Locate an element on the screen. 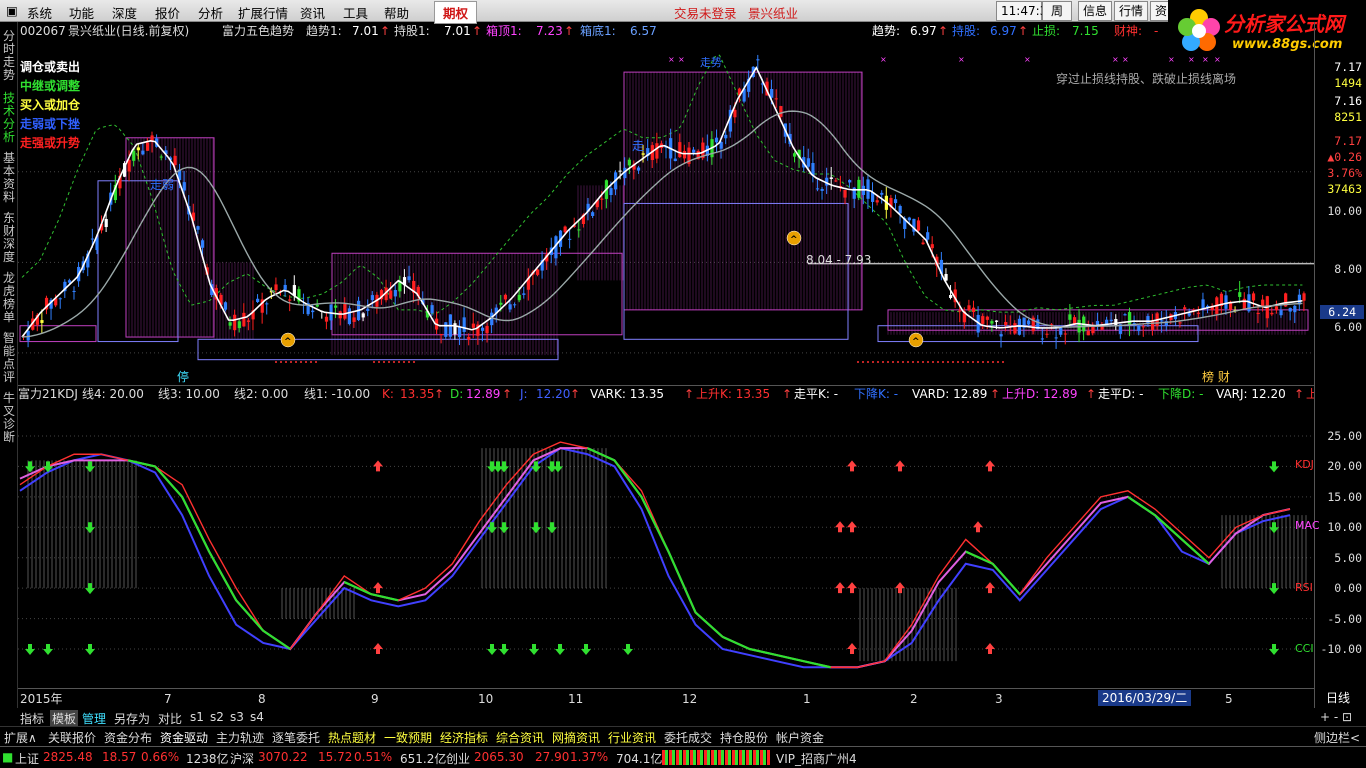 This screenshot has height=768, width=1366. axis-price-3: 7.17 is located at coordinates (1348, 141).